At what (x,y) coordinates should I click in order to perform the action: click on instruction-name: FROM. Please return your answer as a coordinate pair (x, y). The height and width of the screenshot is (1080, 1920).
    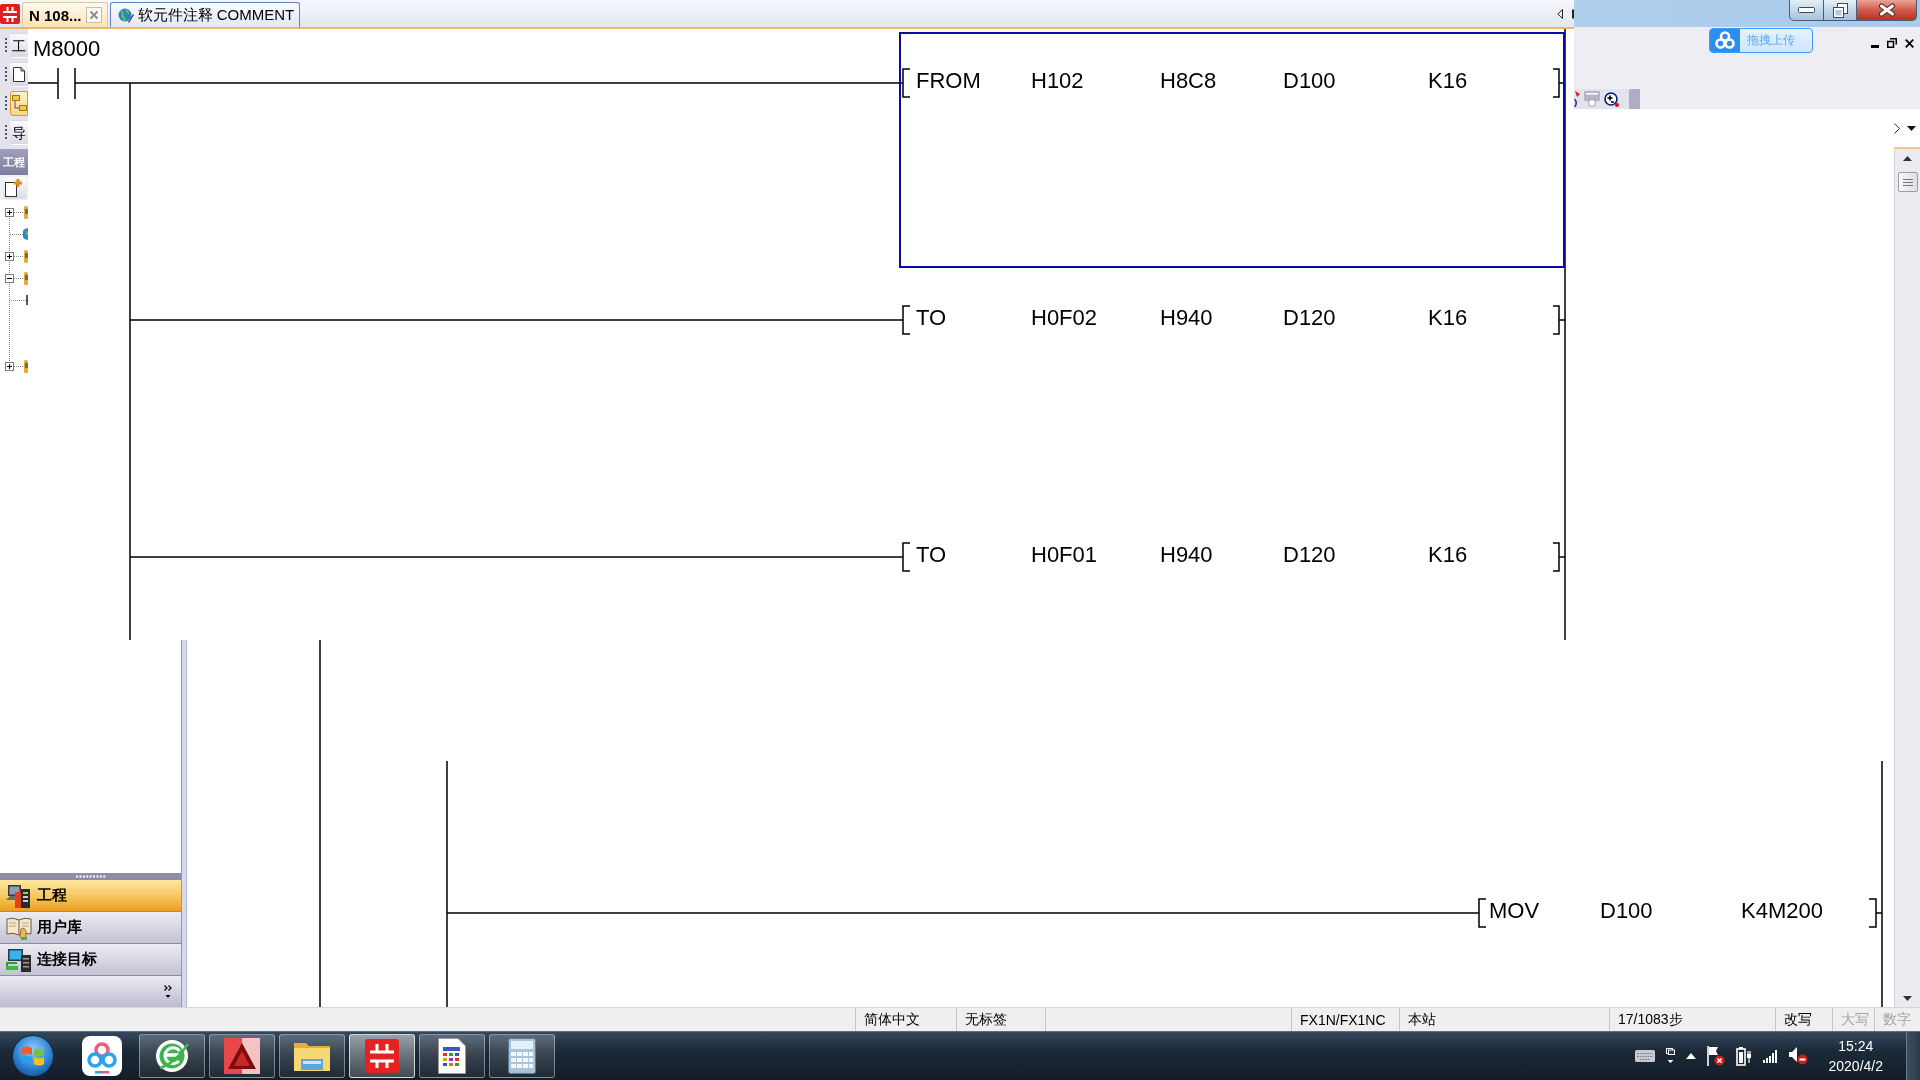
    Looking at the image, I should click on (948, 80).